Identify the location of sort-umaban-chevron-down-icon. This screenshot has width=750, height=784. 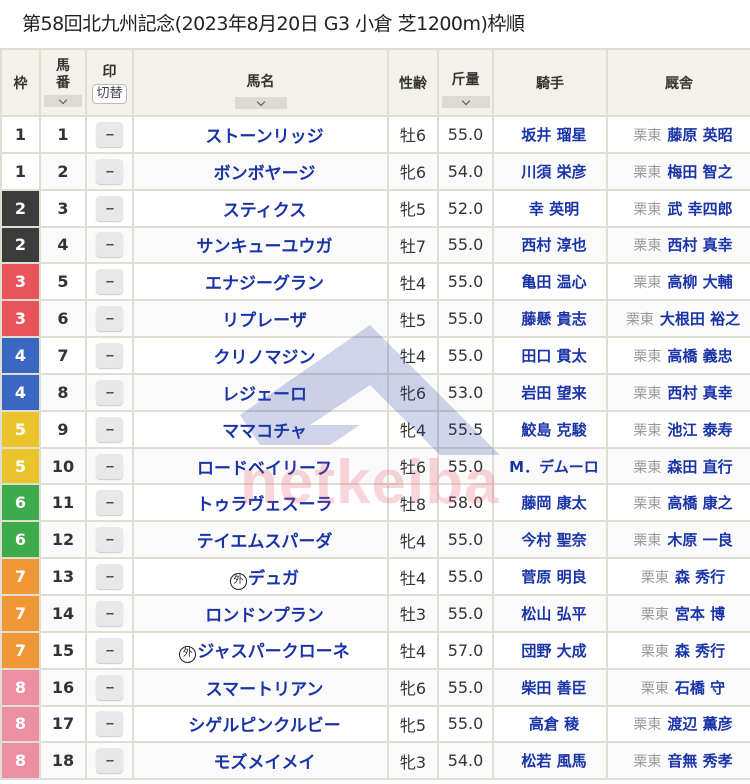
(63, 101).